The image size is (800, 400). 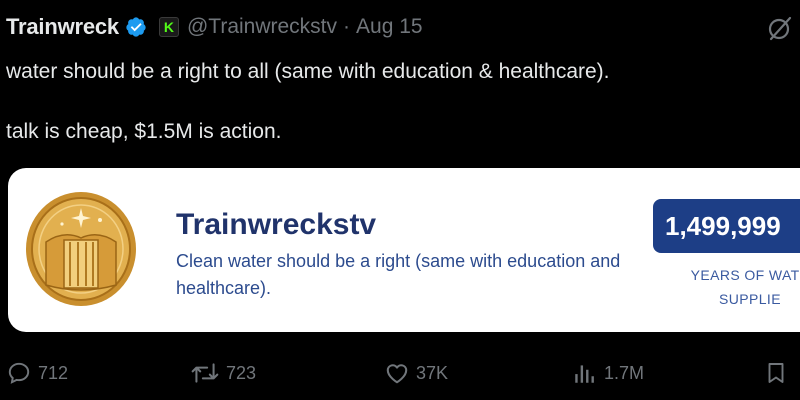 I want to click on verified-badge-icon, so click(x=136, y=27).